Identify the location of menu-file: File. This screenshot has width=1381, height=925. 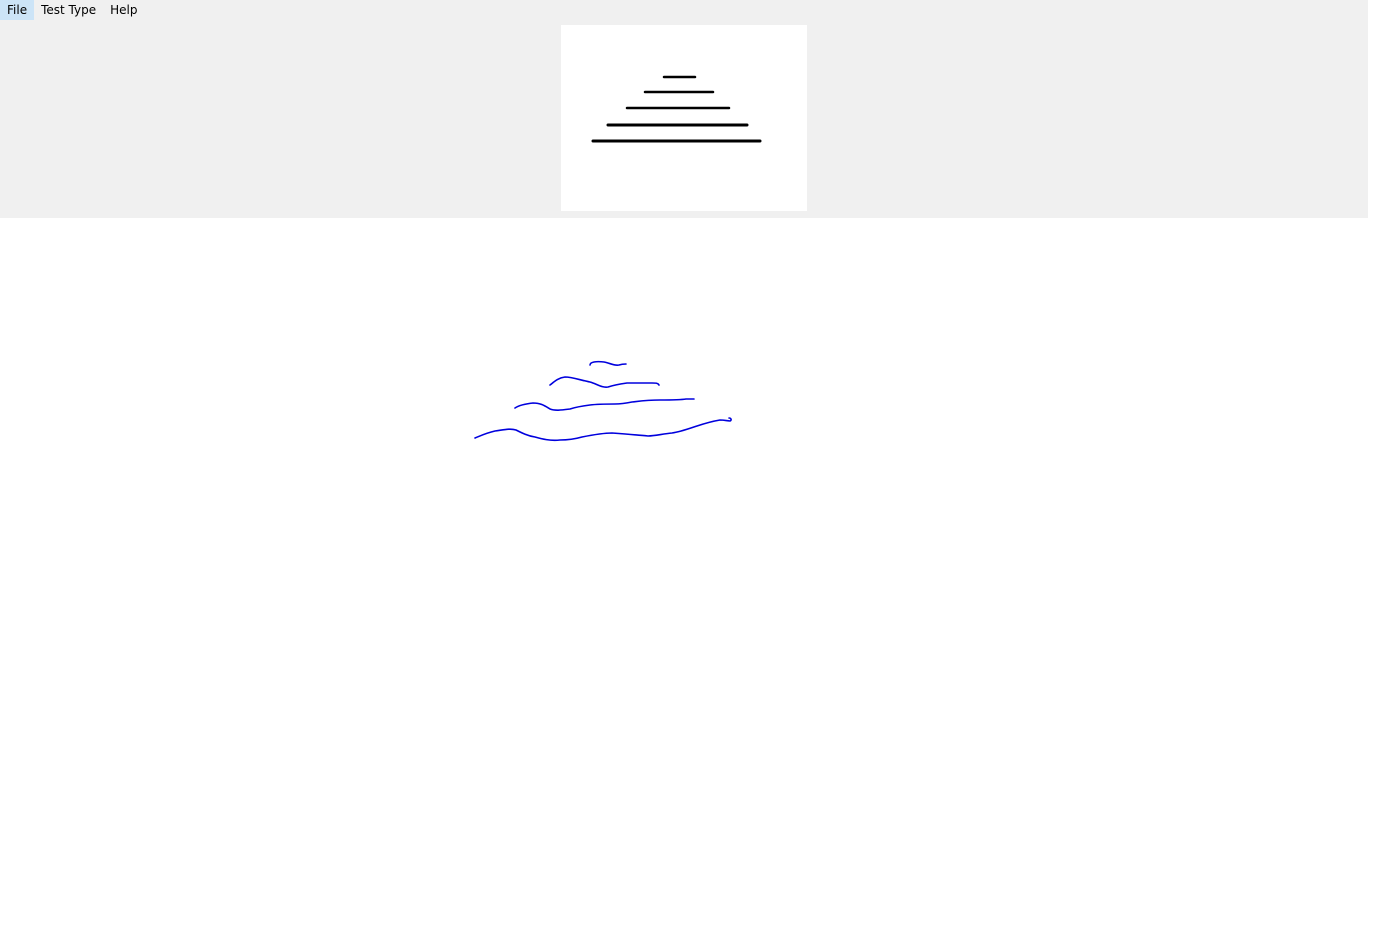
(17, 10).